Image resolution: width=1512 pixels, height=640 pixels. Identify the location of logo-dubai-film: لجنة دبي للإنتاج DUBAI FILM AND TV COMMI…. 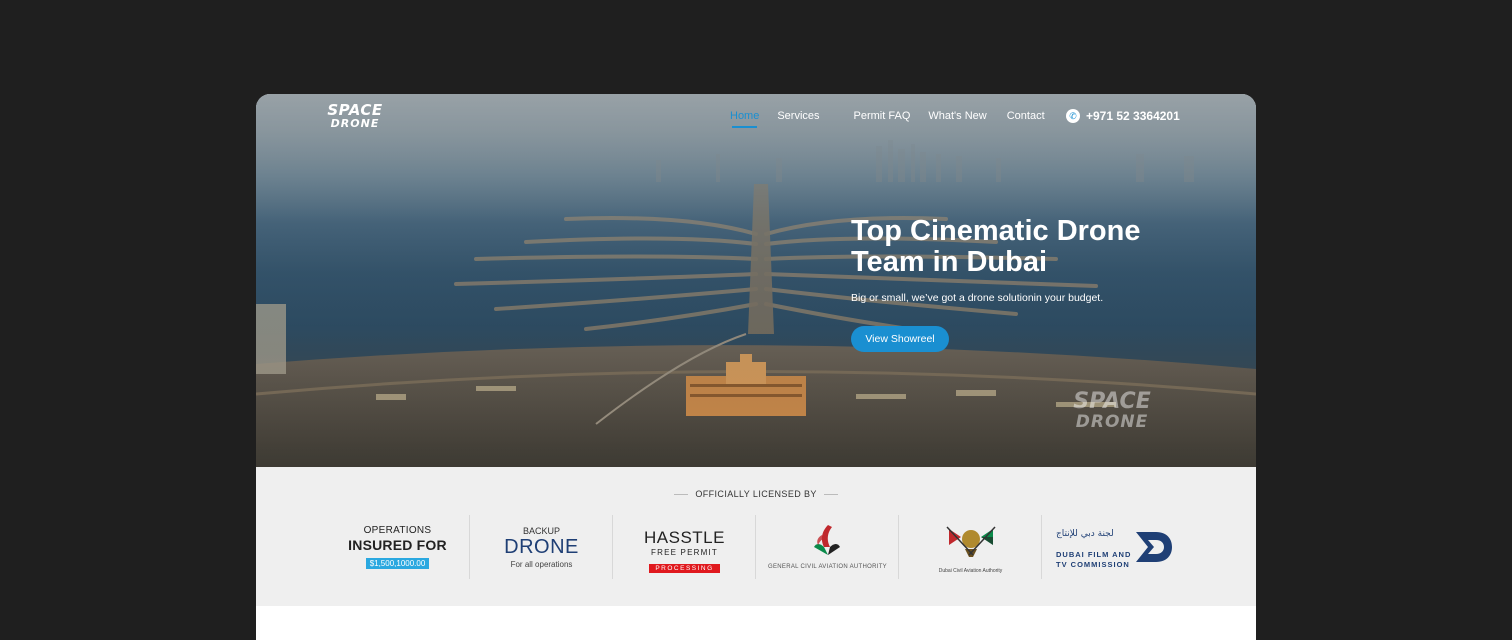
(1113, 547).